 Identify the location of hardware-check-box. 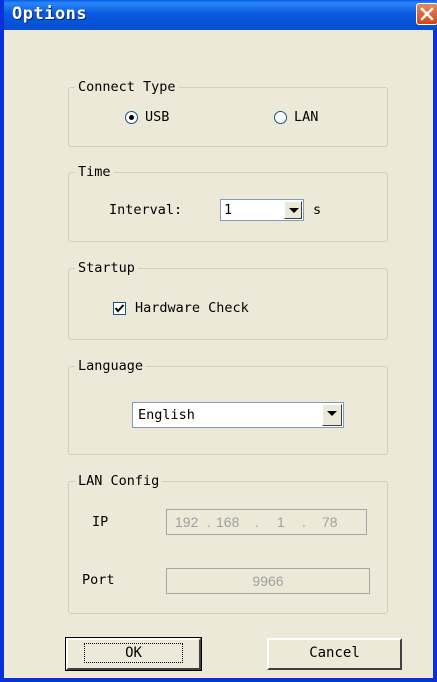
(119, 308).